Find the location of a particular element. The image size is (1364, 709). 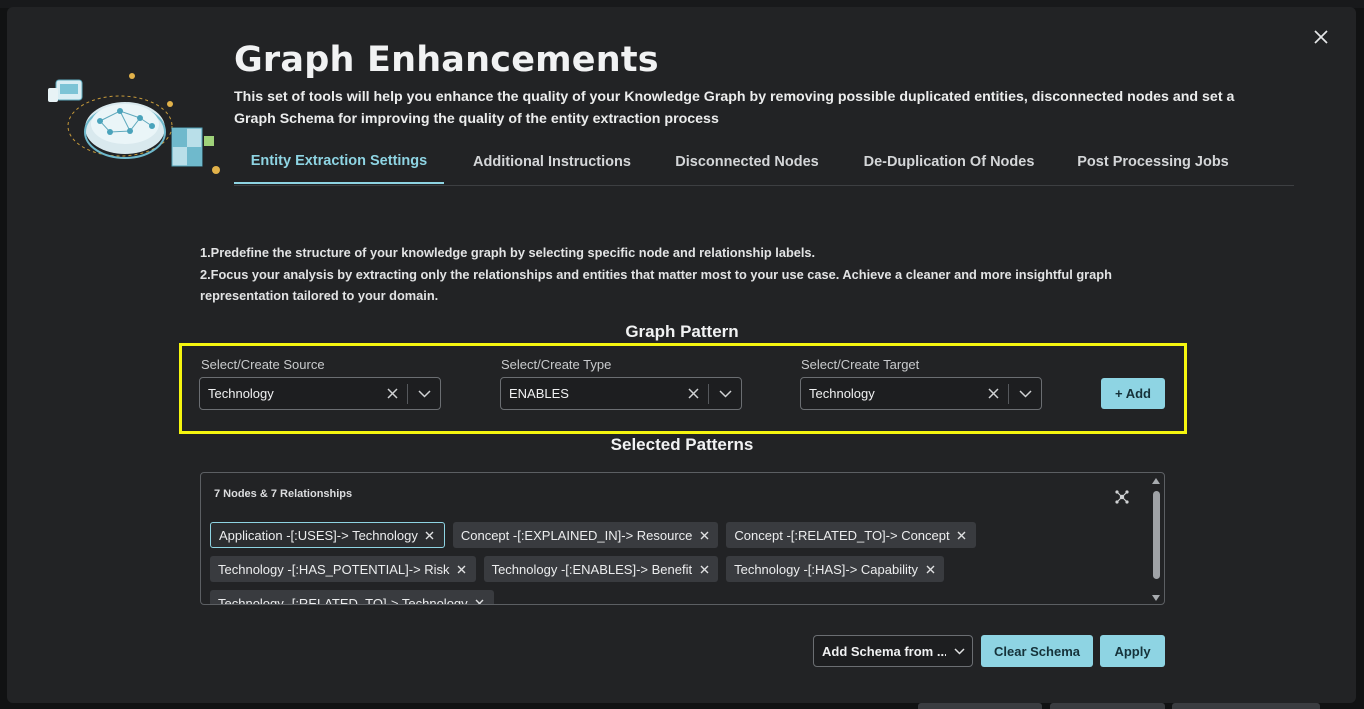

target-clear-button is located at coordinates (993, 393).